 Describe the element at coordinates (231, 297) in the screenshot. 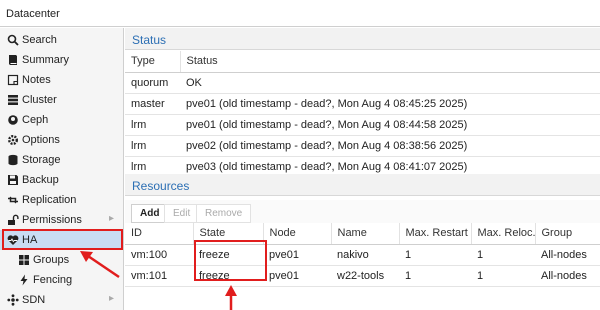

I see `arrow-to-state` at that location.